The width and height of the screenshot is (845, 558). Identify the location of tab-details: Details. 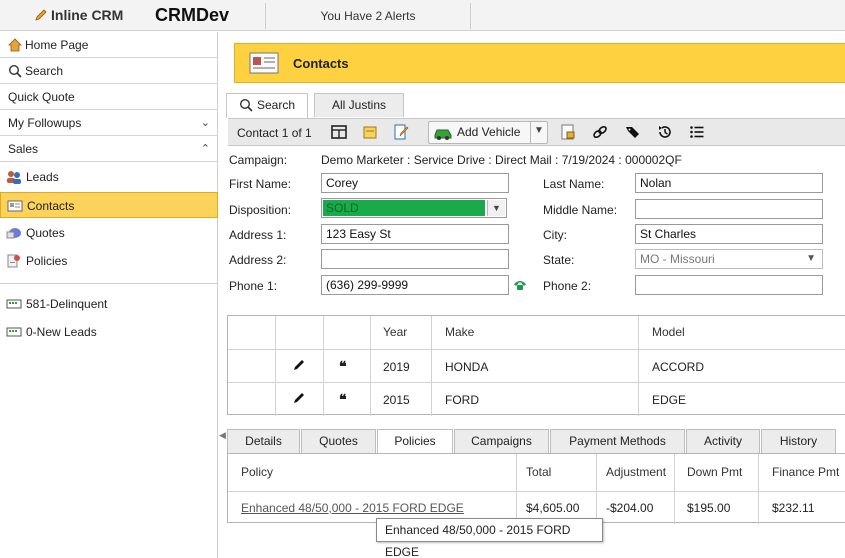
(263, 441).